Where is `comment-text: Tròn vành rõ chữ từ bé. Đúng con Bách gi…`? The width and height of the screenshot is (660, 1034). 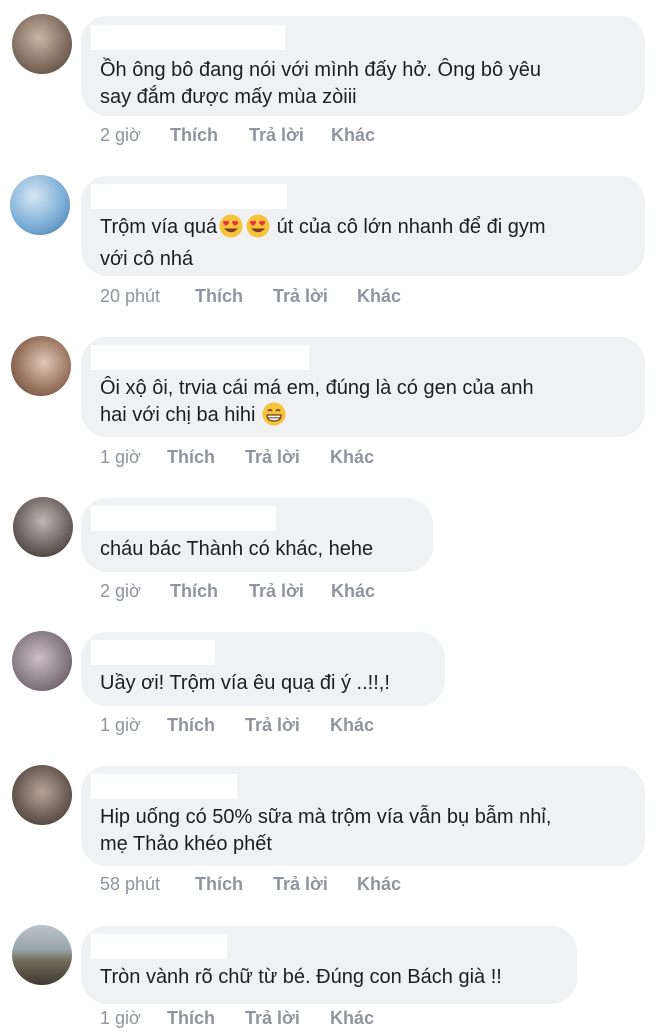 comment-text: Tròn vành rõ chữ từ bé. Đúng con Bách gi… is located at coordinates (301, 977).